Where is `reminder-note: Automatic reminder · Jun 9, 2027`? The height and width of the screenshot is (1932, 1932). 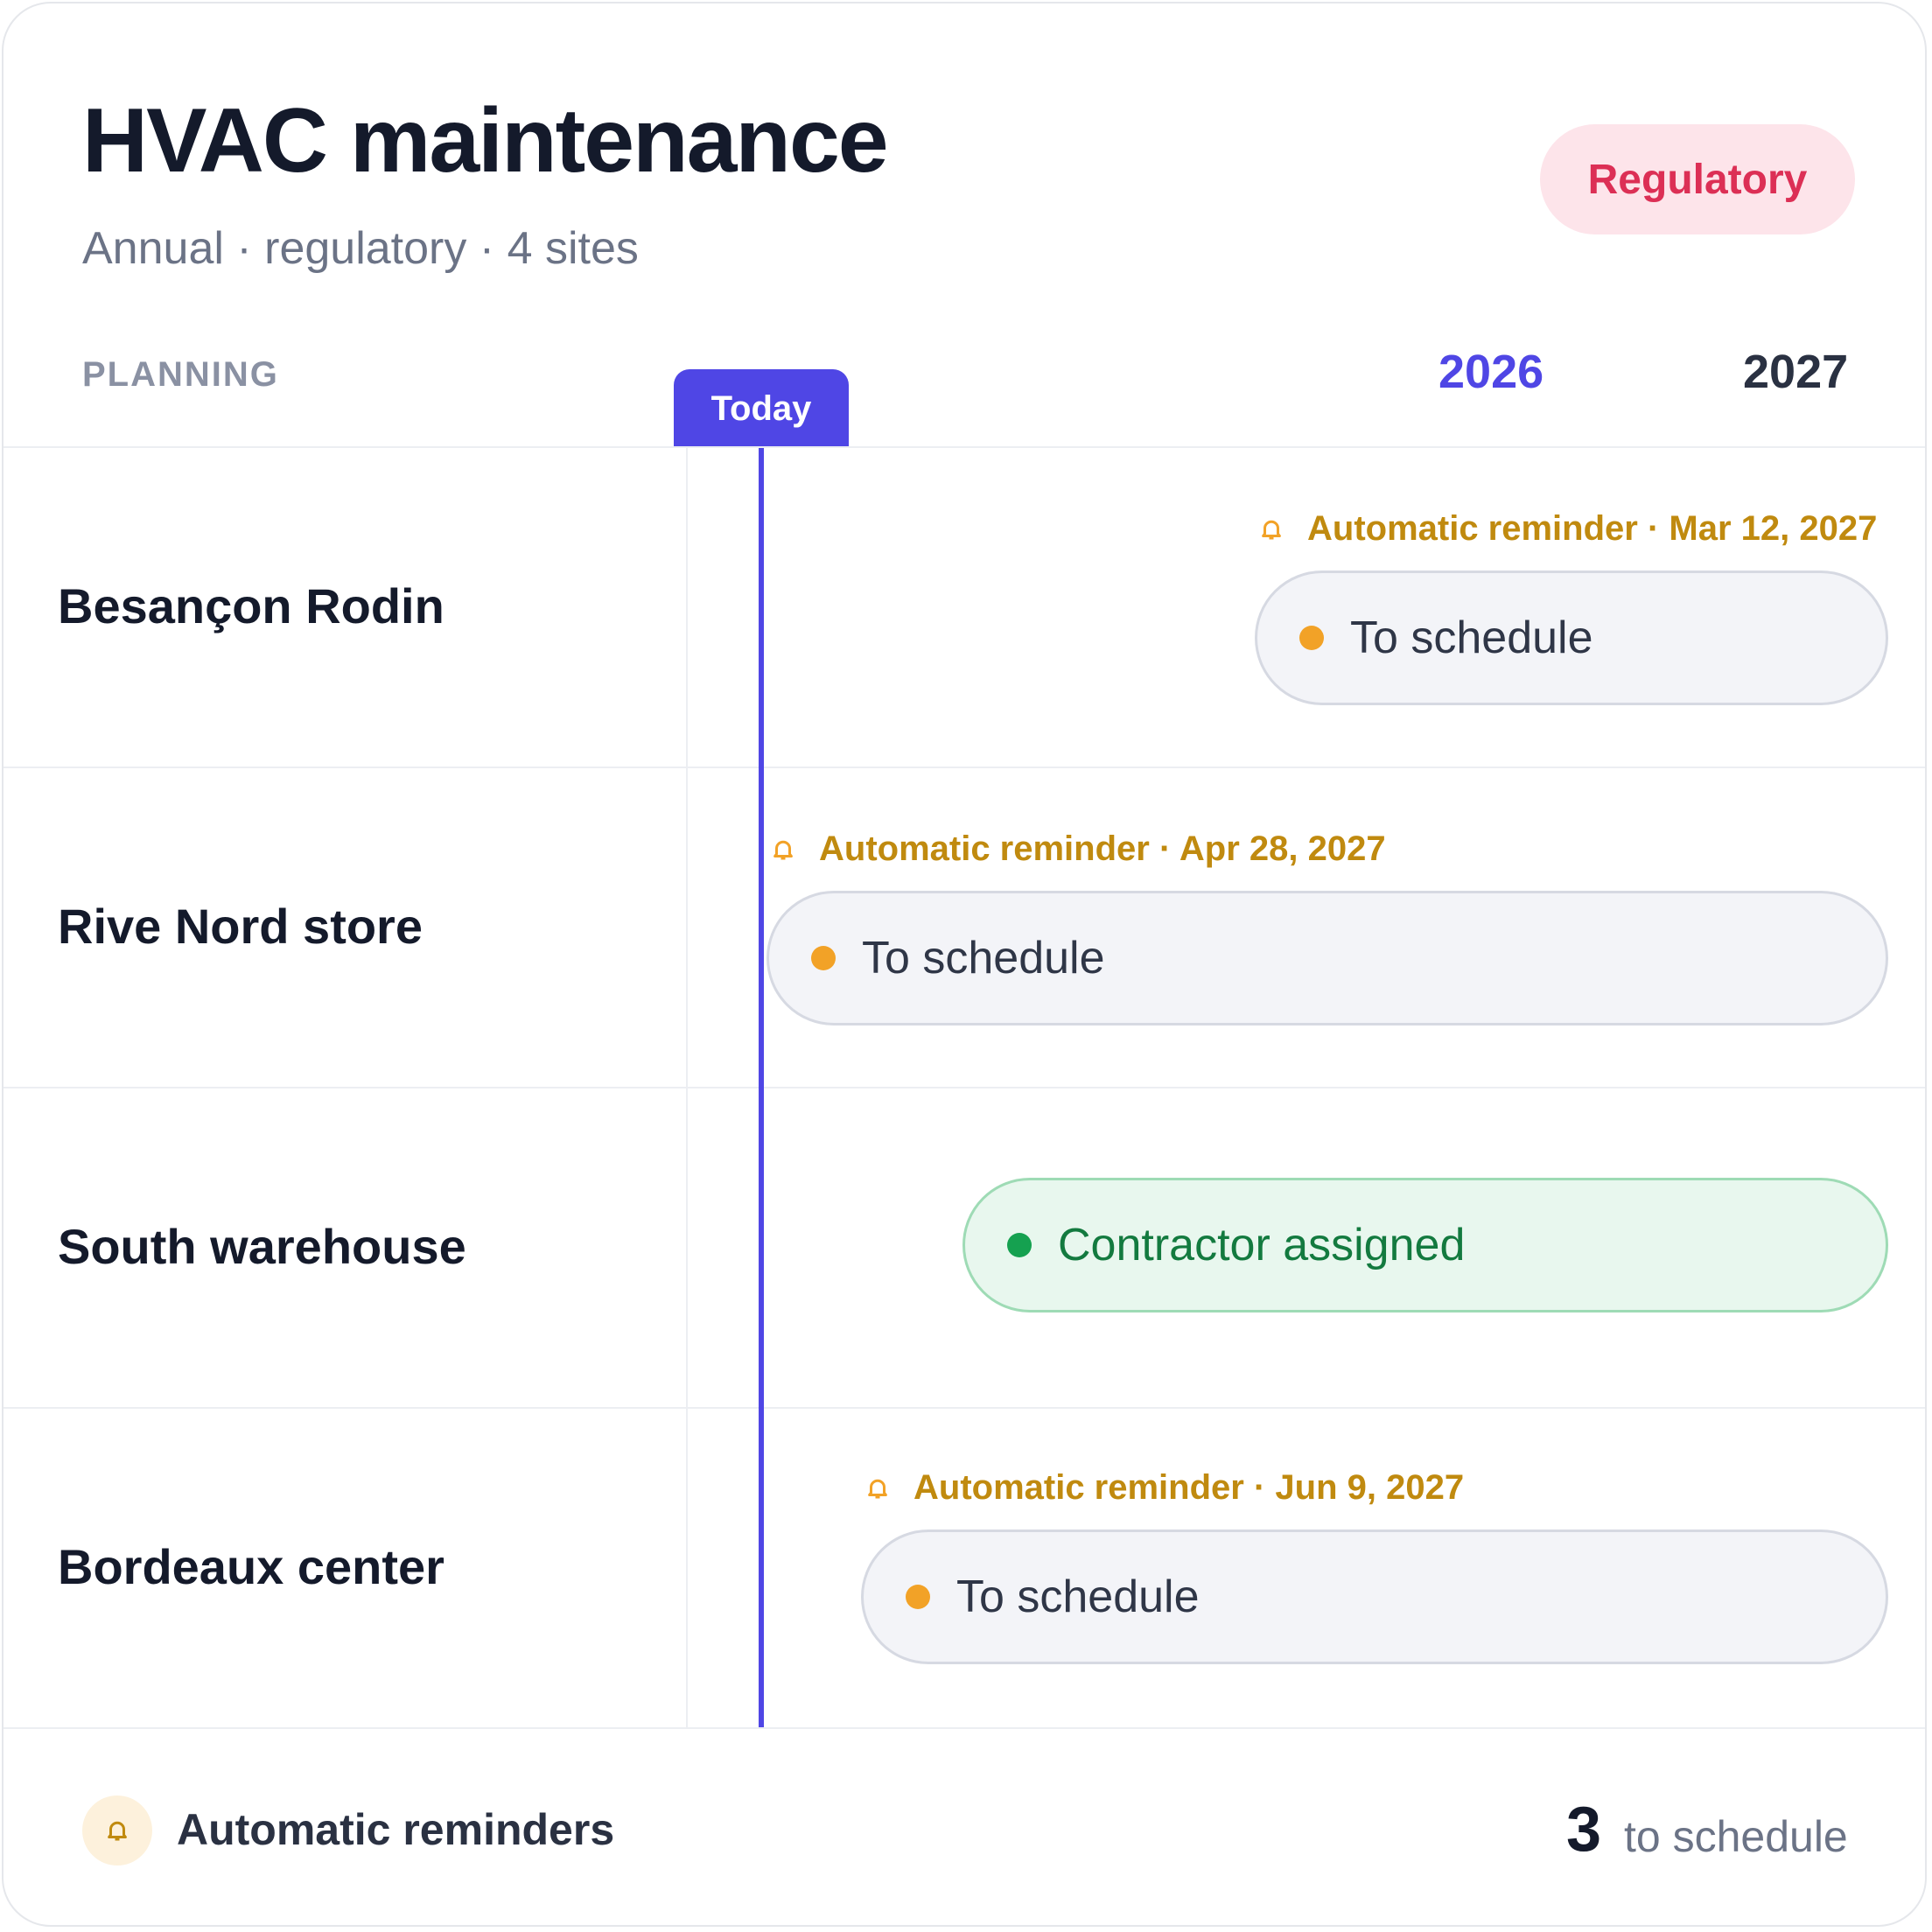 reminder-note: Automatic reminder · Jun 9, 2027 is located at coordinates (1164, 1488).